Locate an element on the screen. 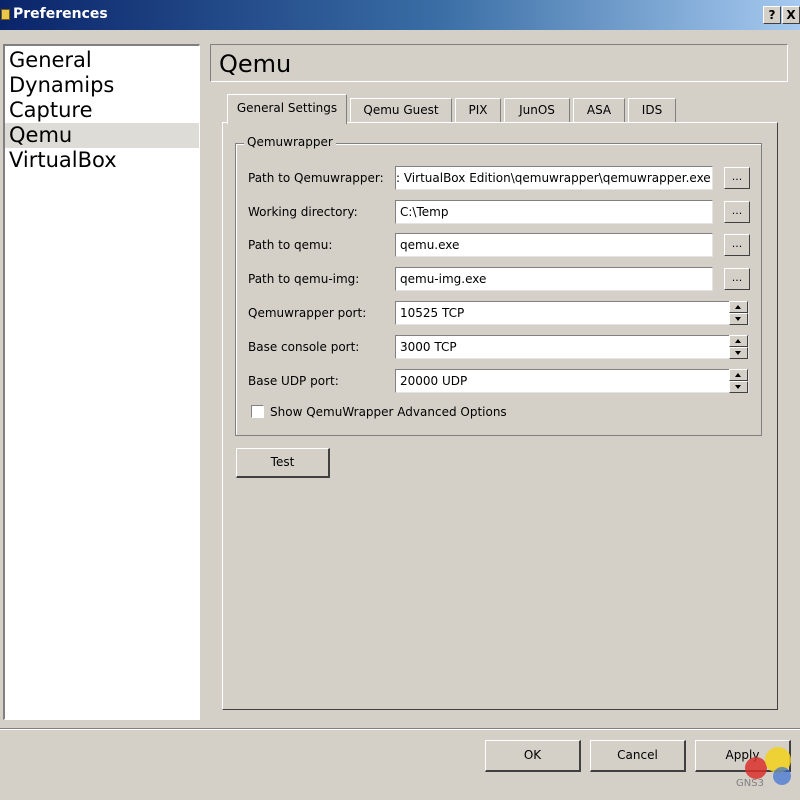 The height and width of the screenshot is (800, 800). base-udp-port-spinner is located at coordinates (738, 381).